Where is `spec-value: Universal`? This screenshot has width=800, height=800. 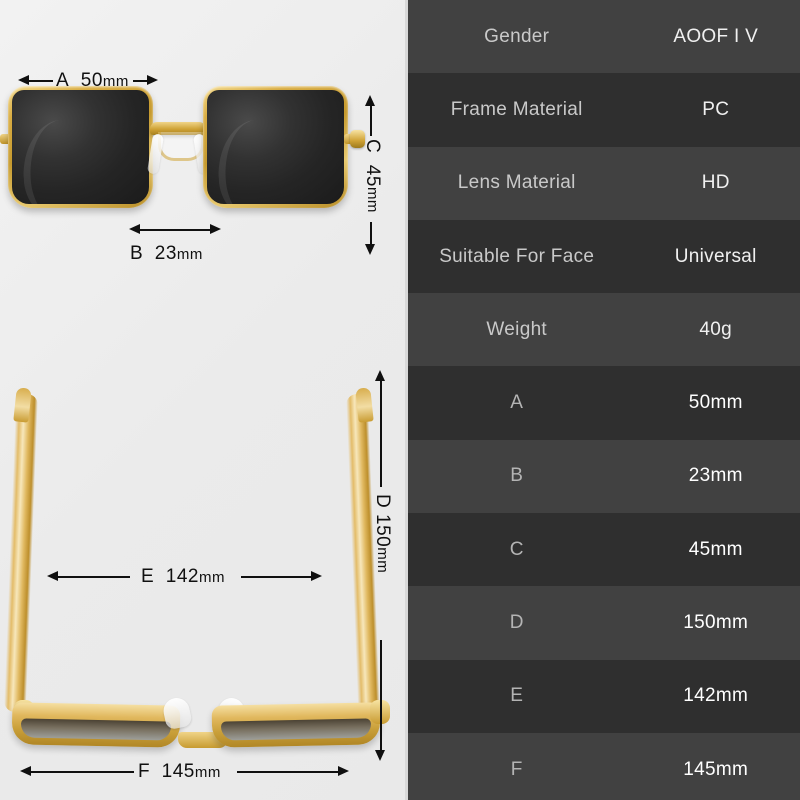
spec-value: Universal is located at coordinates (715, 256).